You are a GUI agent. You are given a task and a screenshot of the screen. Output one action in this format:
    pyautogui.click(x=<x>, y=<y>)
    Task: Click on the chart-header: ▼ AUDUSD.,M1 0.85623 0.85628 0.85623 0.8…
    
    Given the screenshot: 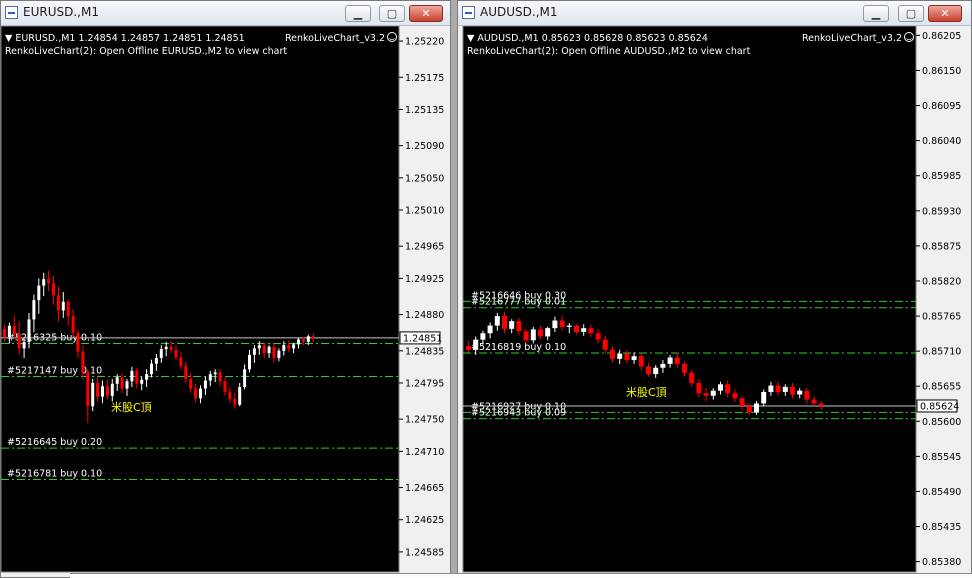 What is the action you would take?
    pyautogui.click(x=587, y=38)
    